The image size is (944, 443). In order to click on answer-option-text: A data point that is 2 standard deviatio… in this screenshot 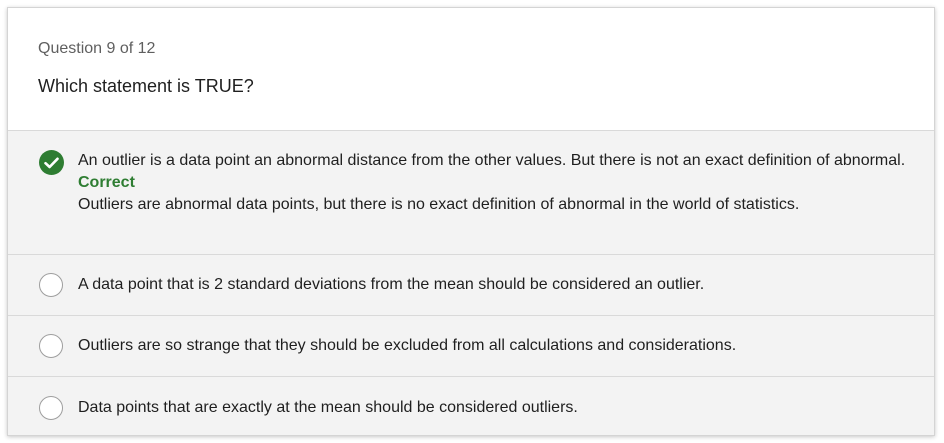, I will do `click(391, 284)`.